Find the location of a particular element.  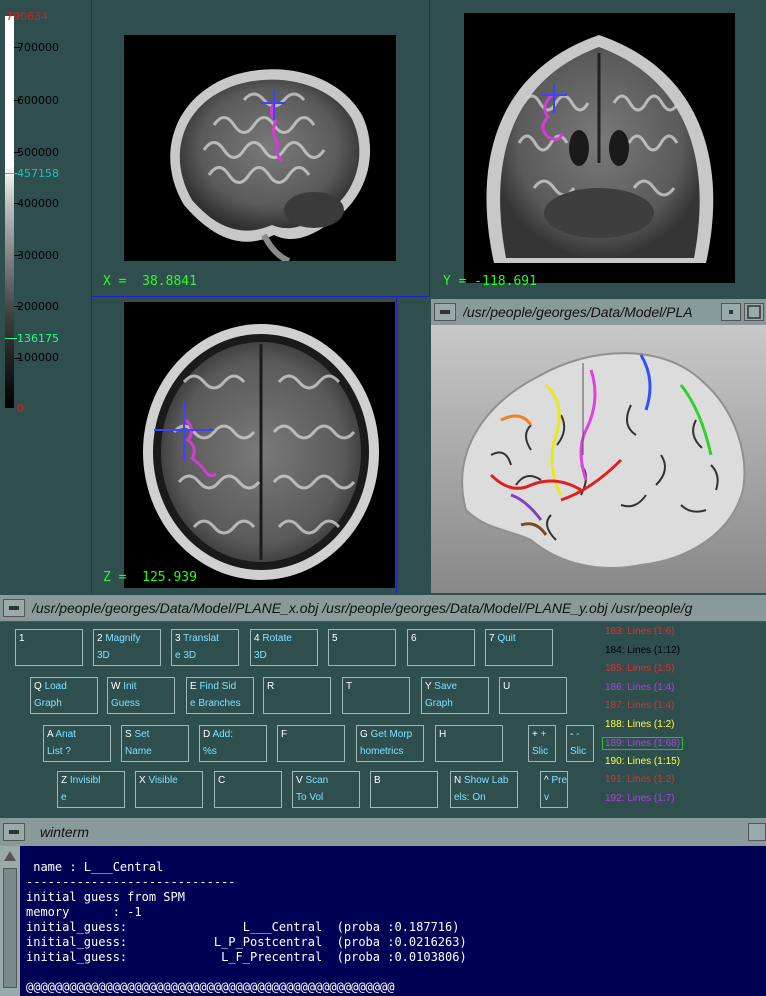

lines-list-item: 183: Lines (1:6) is located at coordinates (640, 631).